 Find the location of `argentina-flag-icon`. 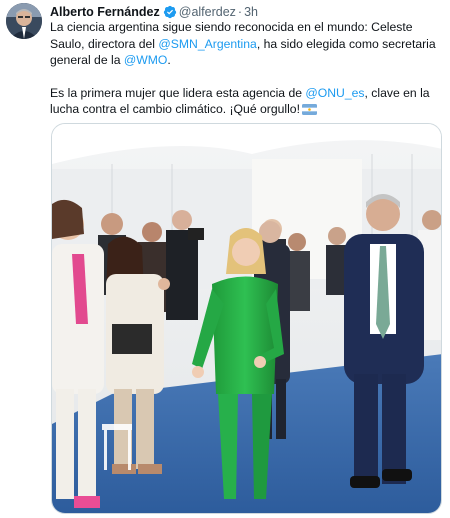

argentina-flag-icon is located at coordinates (309, 111).